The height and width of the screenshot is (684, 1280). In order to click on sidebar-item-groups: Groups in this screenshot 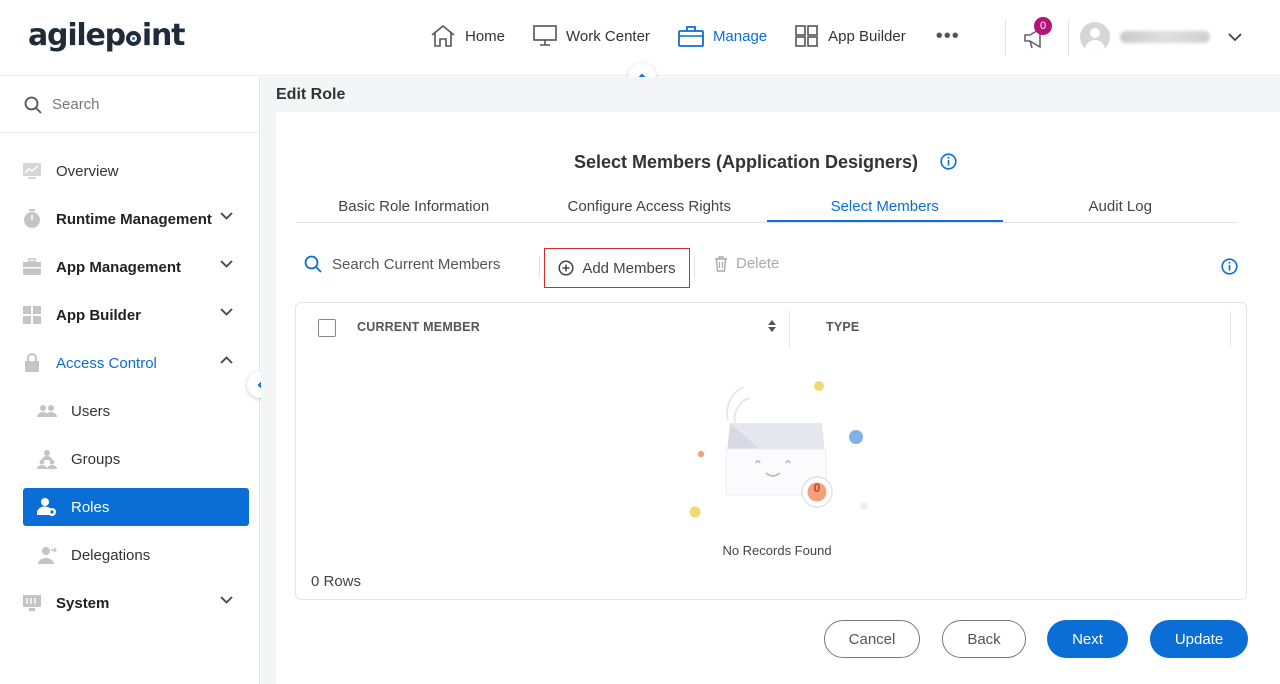, I will do `click(129, 459)`.